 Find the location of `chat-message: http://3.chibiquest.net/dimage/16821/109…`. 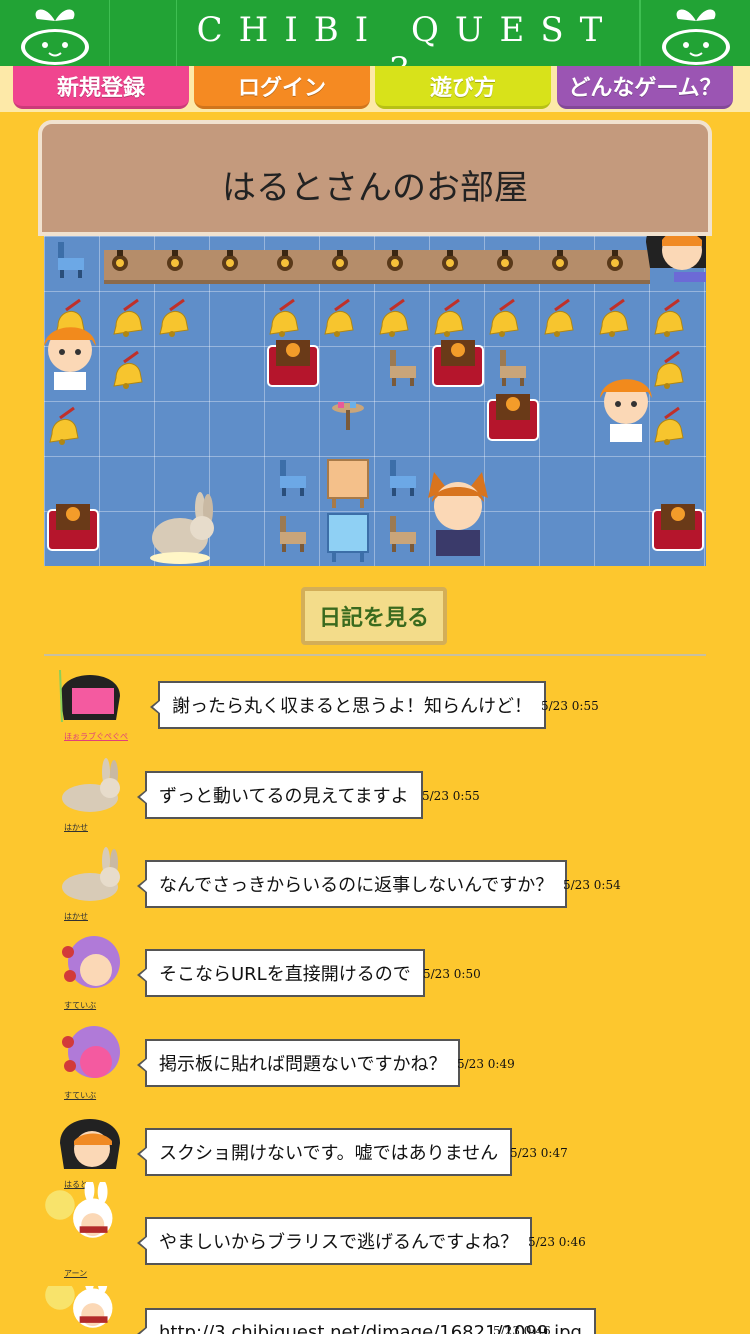

chat-message: http://3.chibiquest.net/dimage/16821/109… is located at coordinates (375, 1310).